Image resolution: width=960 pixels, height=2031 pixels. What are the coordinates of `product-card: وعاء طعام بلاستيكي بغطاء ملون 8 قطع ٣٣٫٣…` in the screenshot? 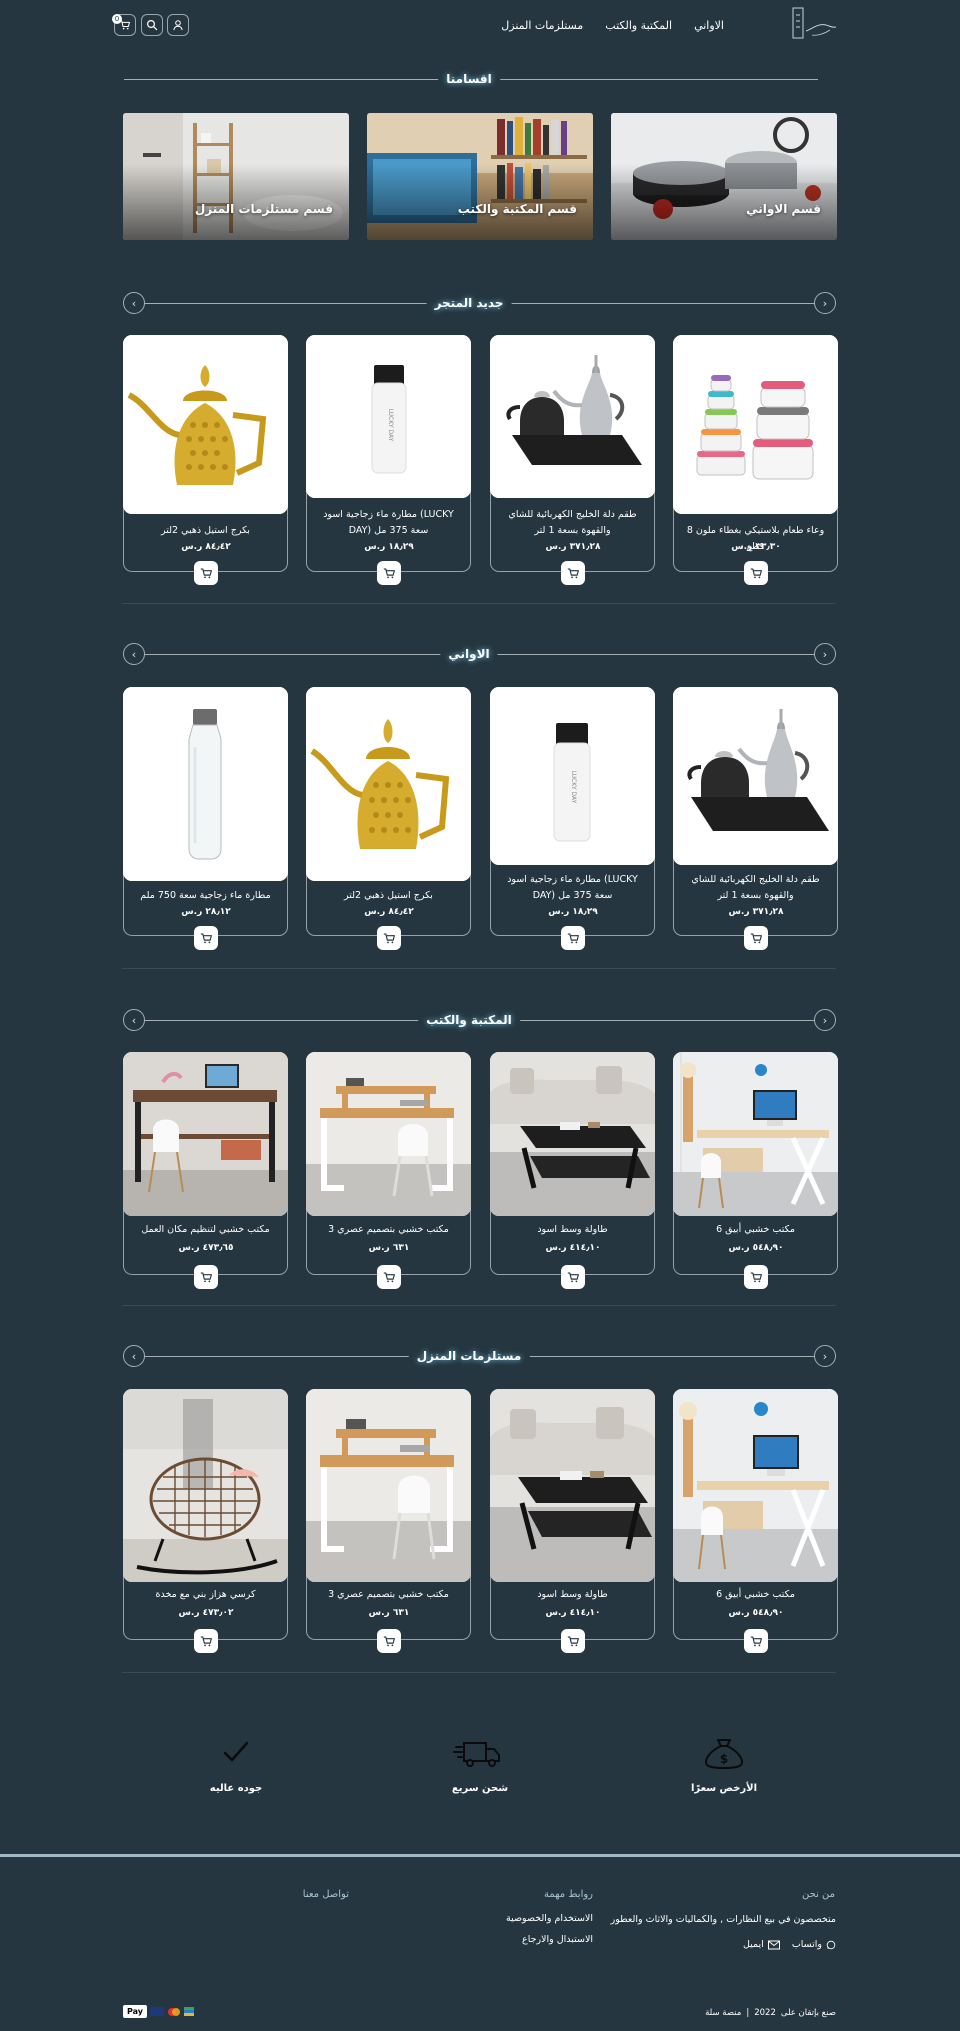 It's located at (755, 460).